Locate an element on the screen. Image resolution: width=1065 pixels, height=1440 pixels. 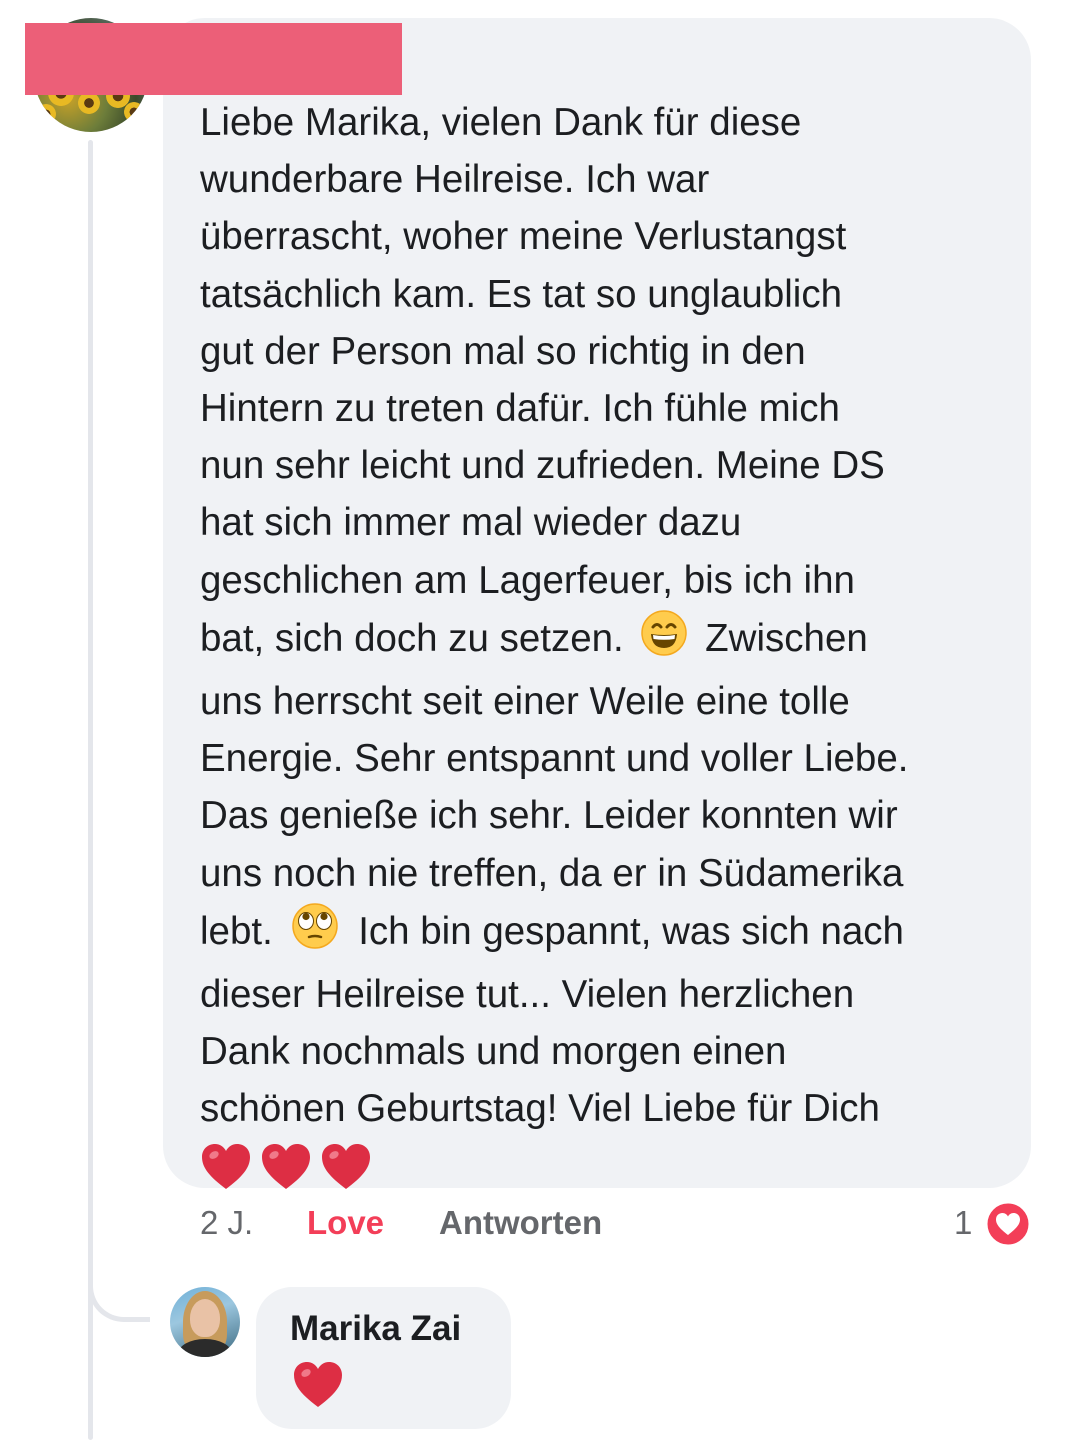
comment-line: überrascht, woher meine Verlustangst is located at coordinates (523, 237).